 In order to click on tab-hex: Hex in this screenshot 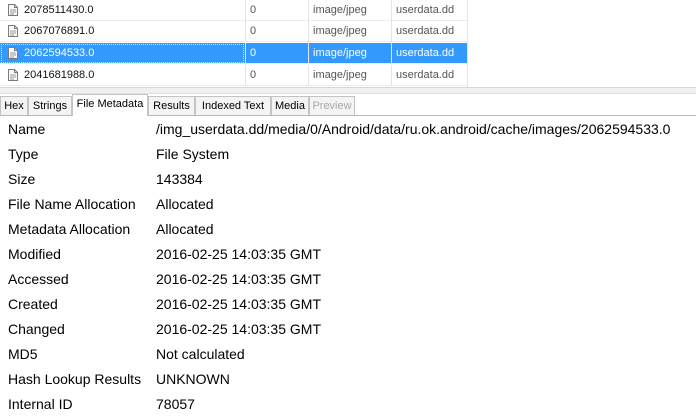, I will do `click(14, 105)`.